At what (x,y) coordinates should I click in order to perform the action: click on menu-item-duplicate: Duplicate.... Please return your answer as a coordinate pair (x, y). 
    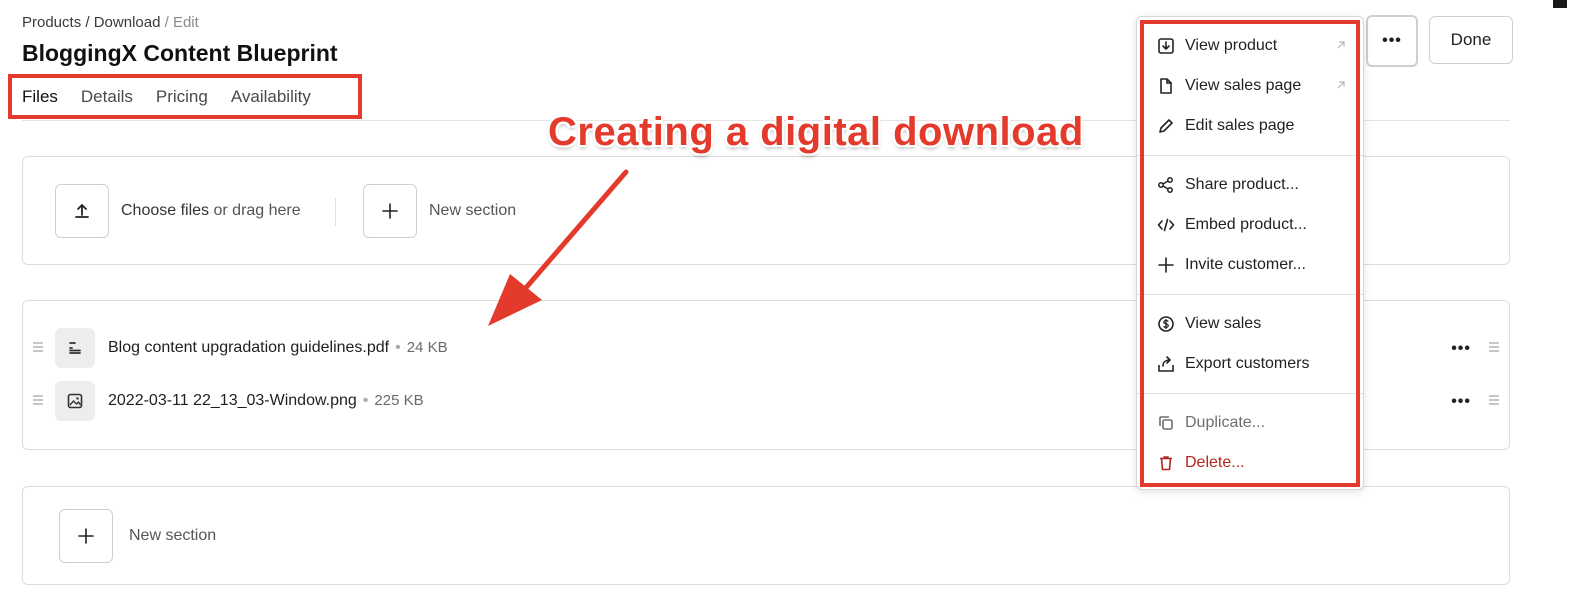
    Looking at the image, I should click on (1252, 423).